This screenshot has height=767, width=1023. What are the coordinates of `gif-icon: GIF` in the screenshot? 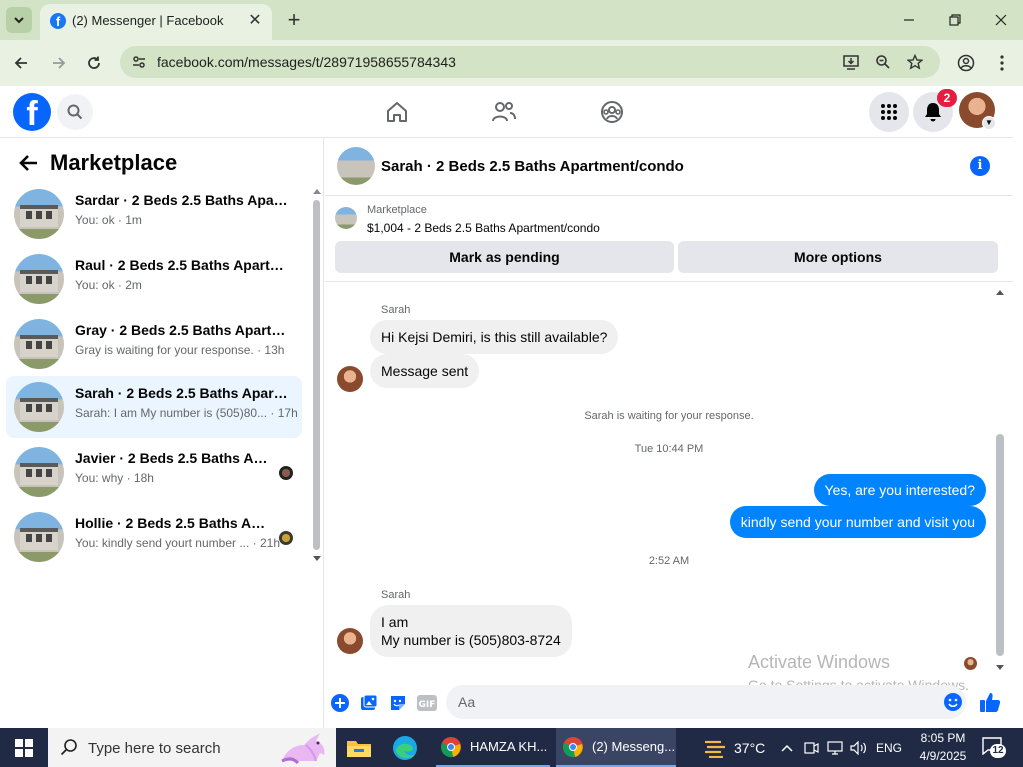 It's located at (427, 703).